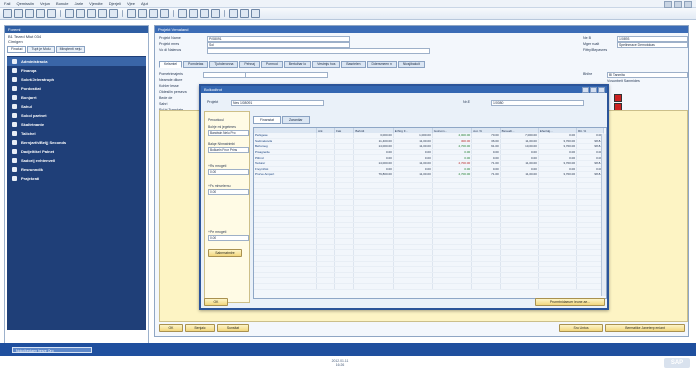 This screenshot has width=696, height=374. I want to click on menu-item: Vjee, so click(131, 3).